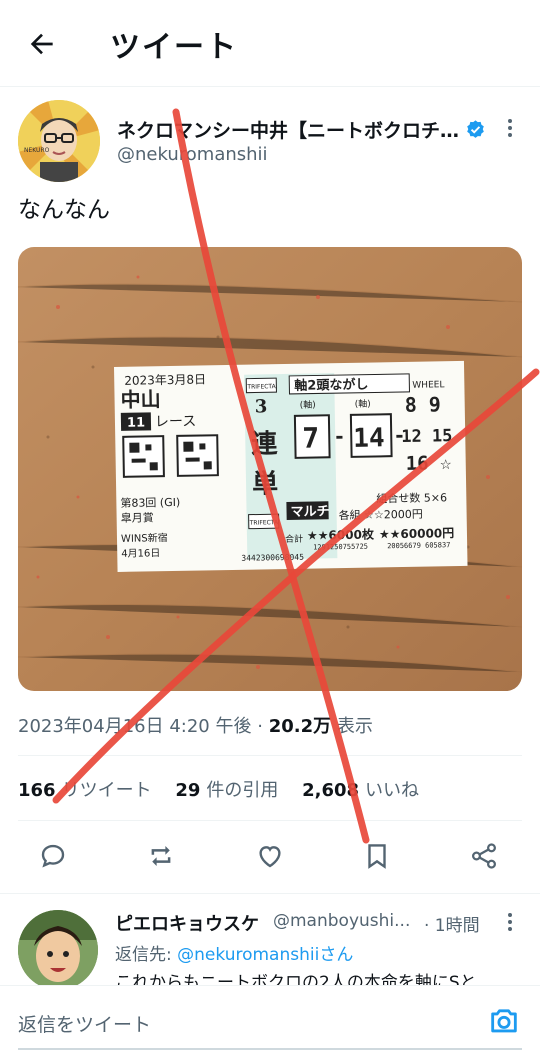 This screenshot has width=540, height=1058. What do you see at coordinates (134, 726) in the screenshot?
I see `tweet-timestamp: 2023年04月16日 4:20 午後` at bounding box center [134, 726].